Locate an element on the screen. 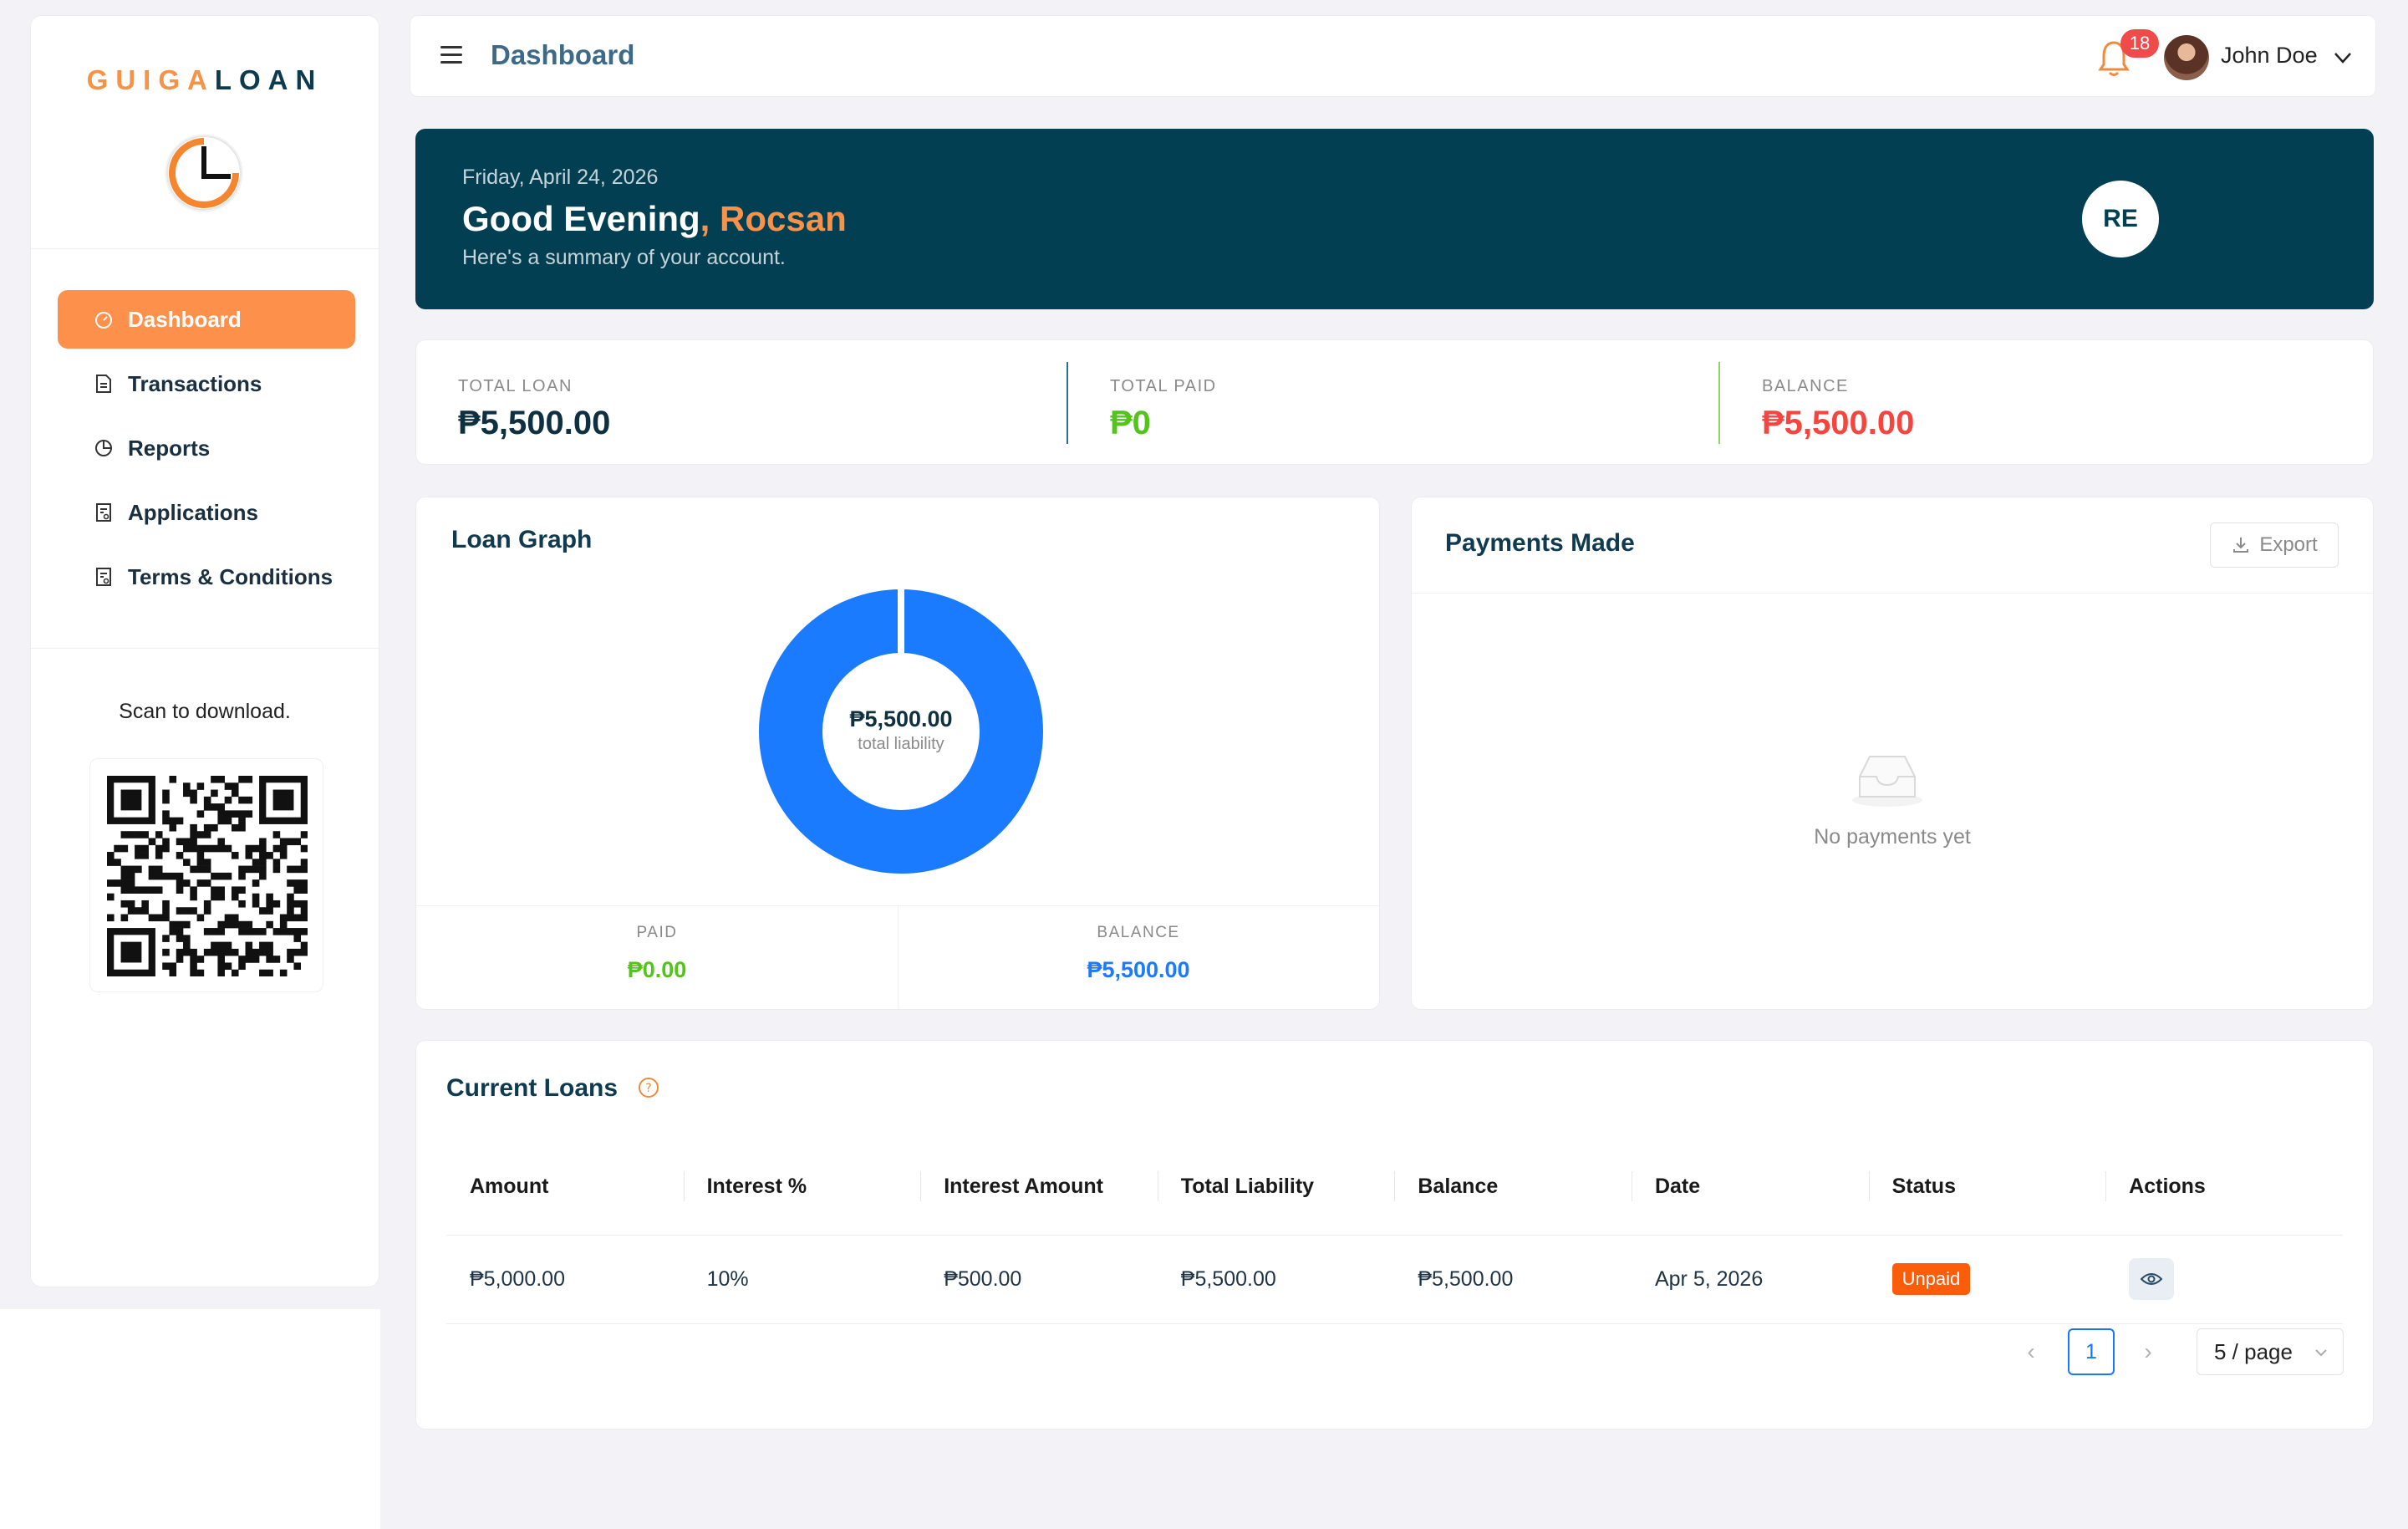  menu-toggle-icon is located at coordinates (451, 55).